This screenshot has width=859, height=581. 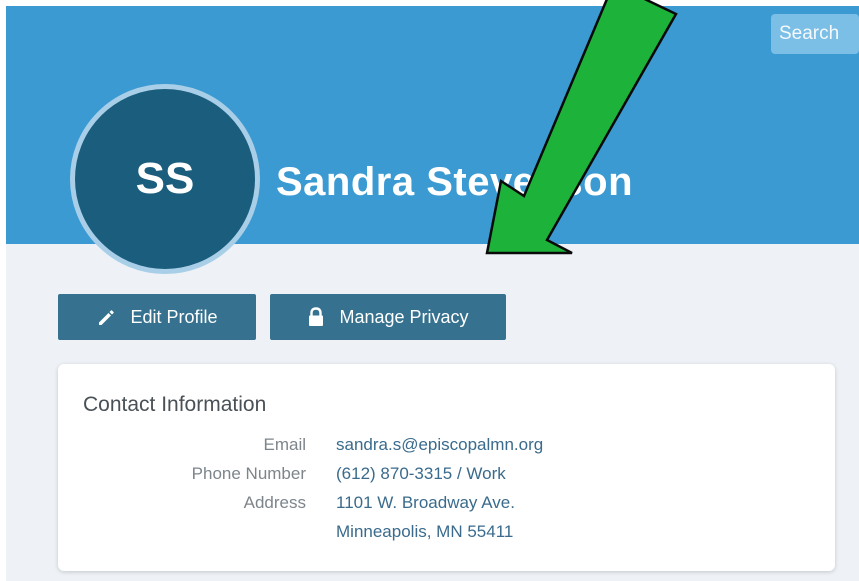 I want to click on address-line-2: Minneapolis, MN 55411, so click(x=424, y=531).